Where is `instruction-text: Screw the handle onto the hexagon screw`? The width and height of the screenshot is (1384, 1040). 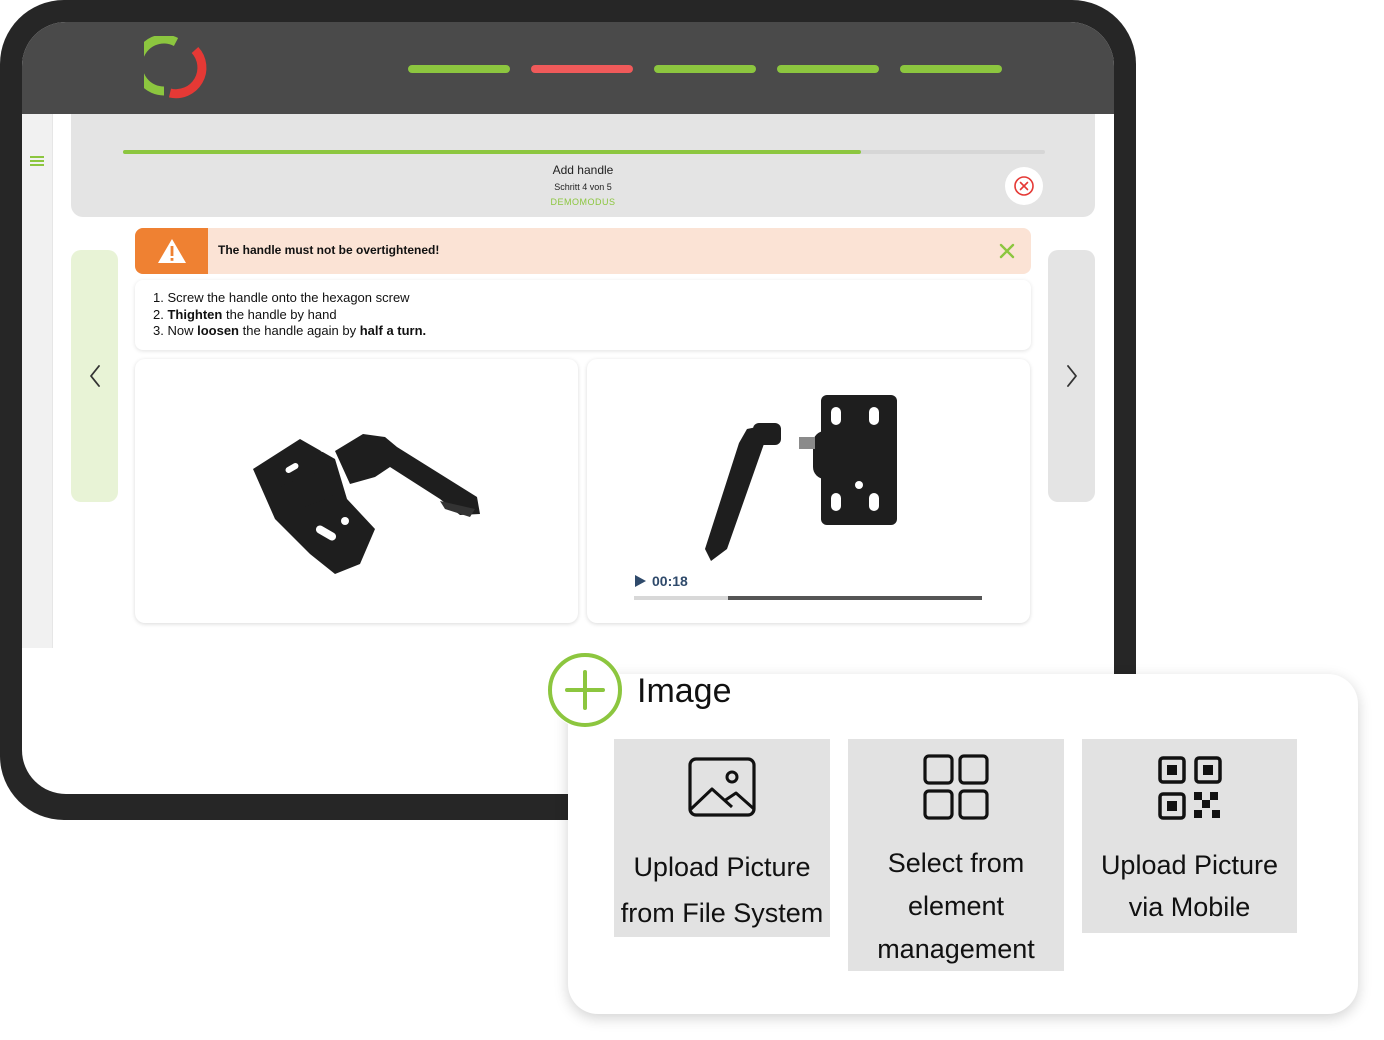 instruction-text: Screw the handle onto the hexagon screw is located at coordinates (288, 297).